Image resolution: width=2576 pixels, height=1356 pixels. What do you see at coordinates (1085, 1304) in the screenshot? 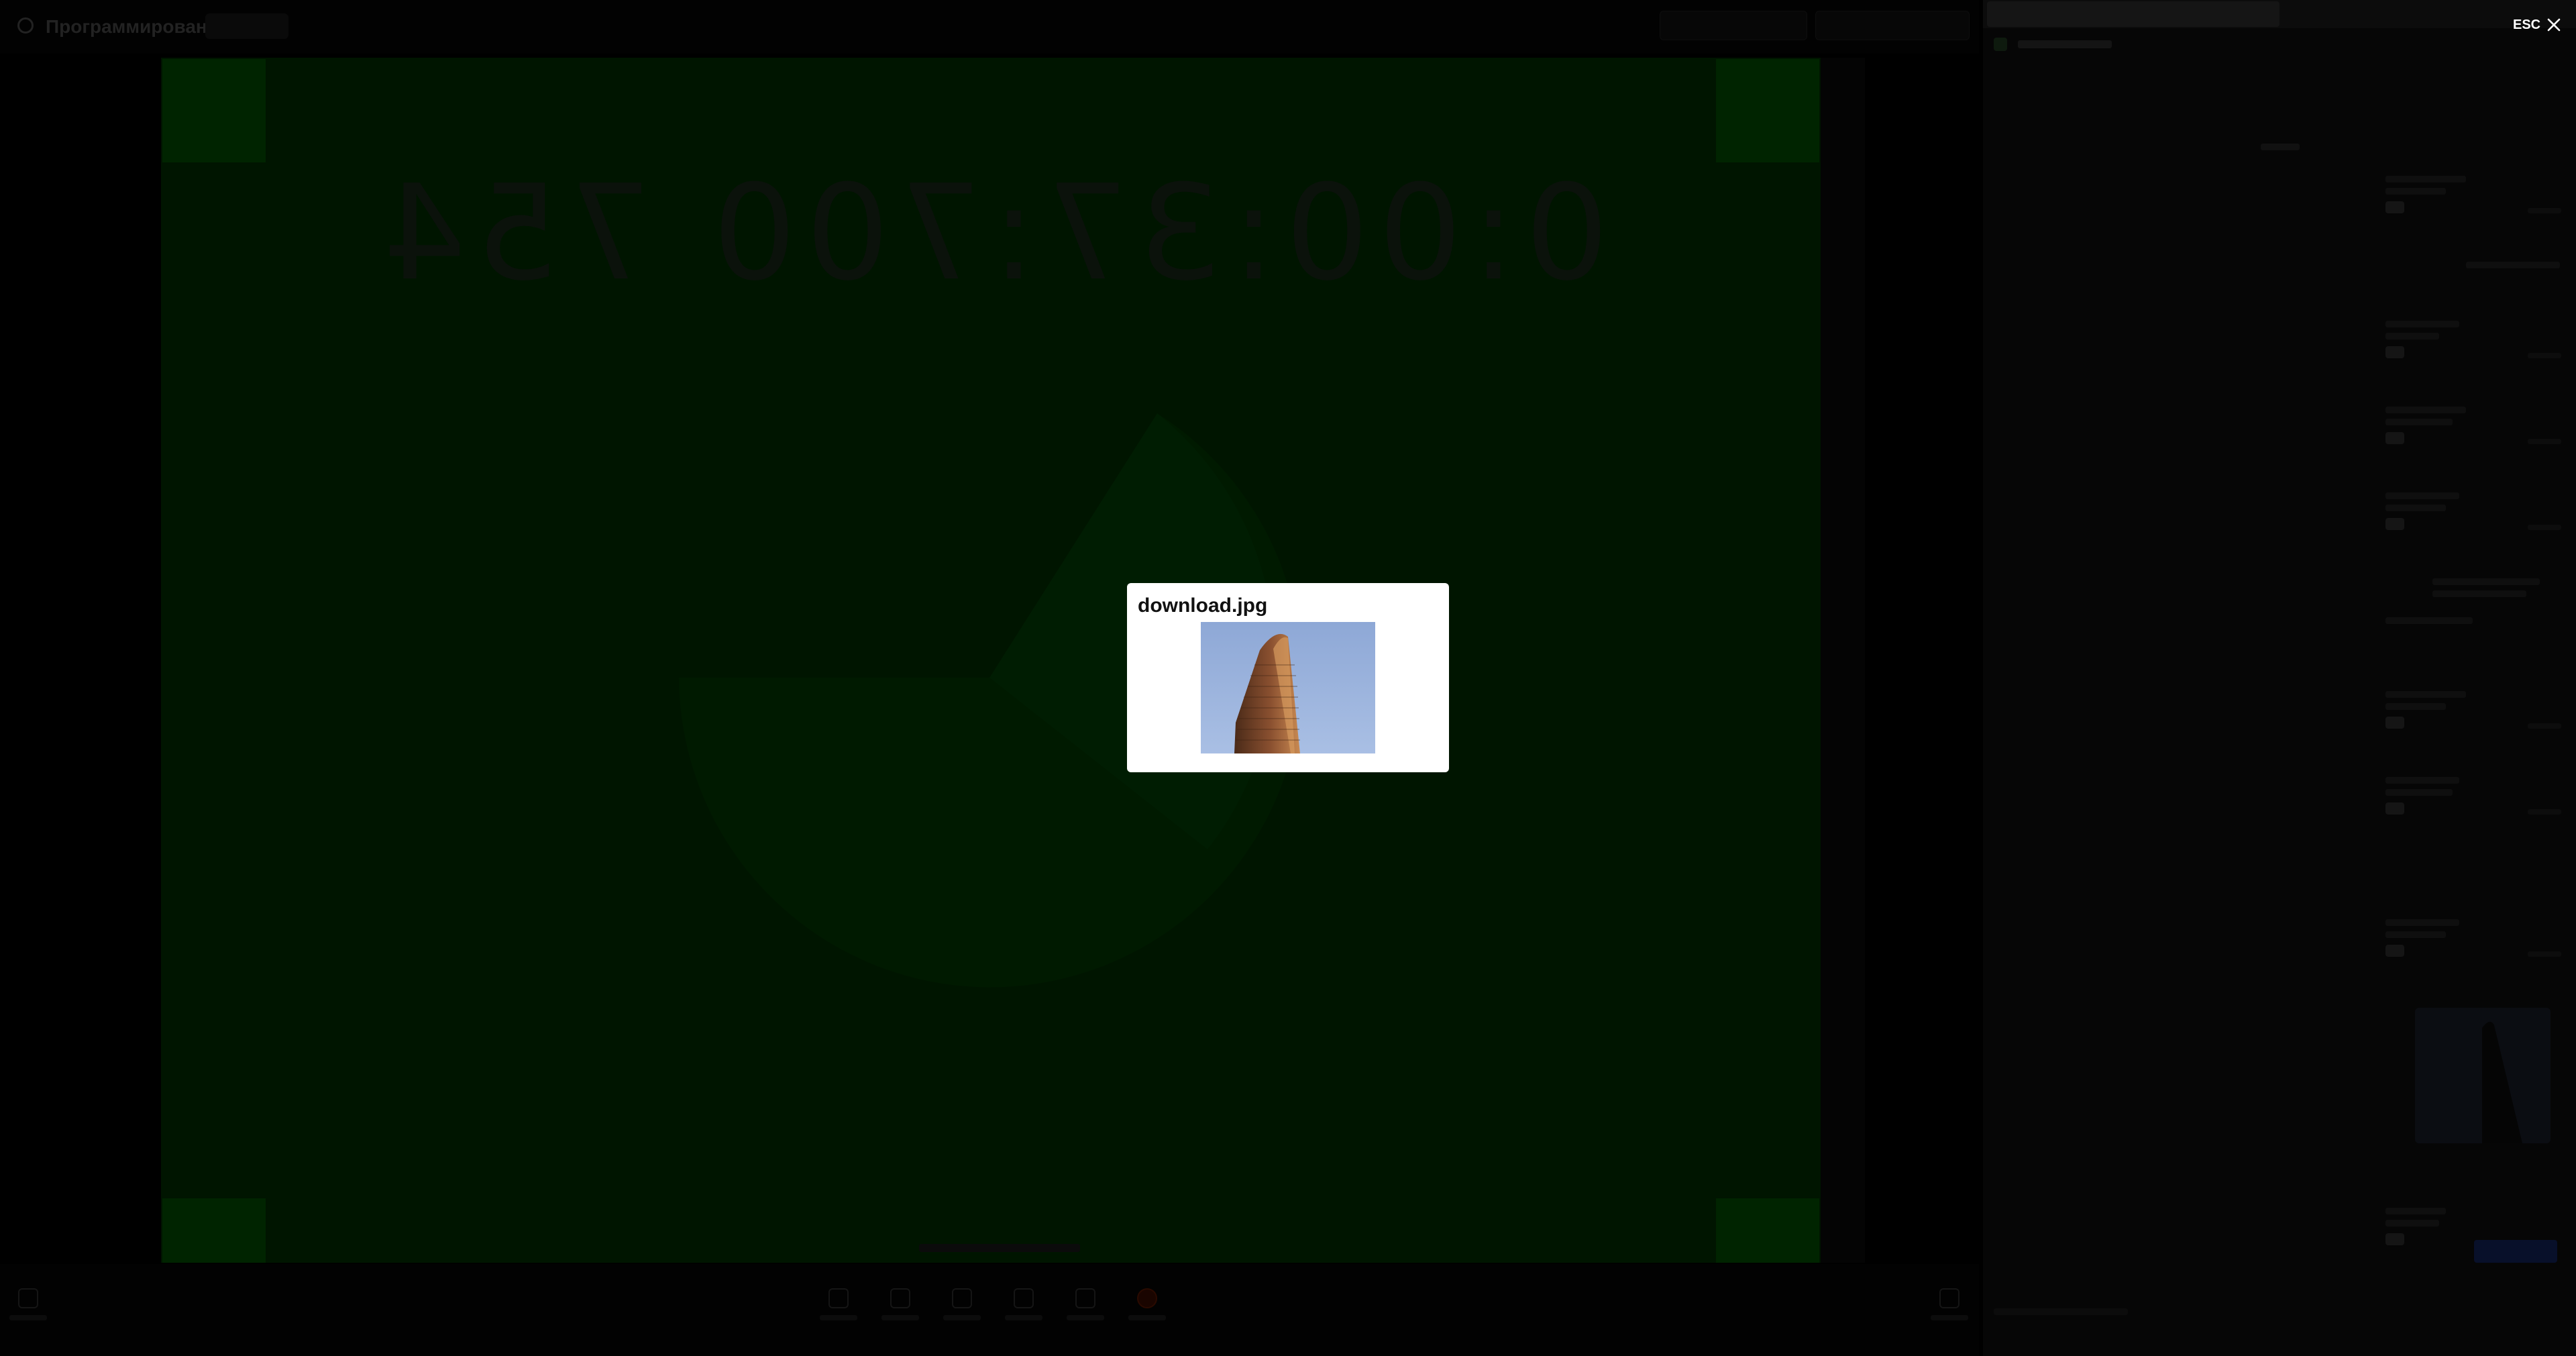
I see `draw-button` at bounding box center [1085, 1304].